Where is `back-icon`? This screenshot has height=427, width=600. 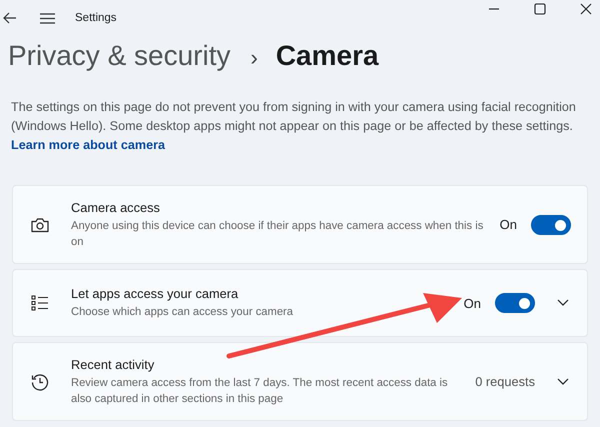 back-icon is located at coordinates (10, 18).